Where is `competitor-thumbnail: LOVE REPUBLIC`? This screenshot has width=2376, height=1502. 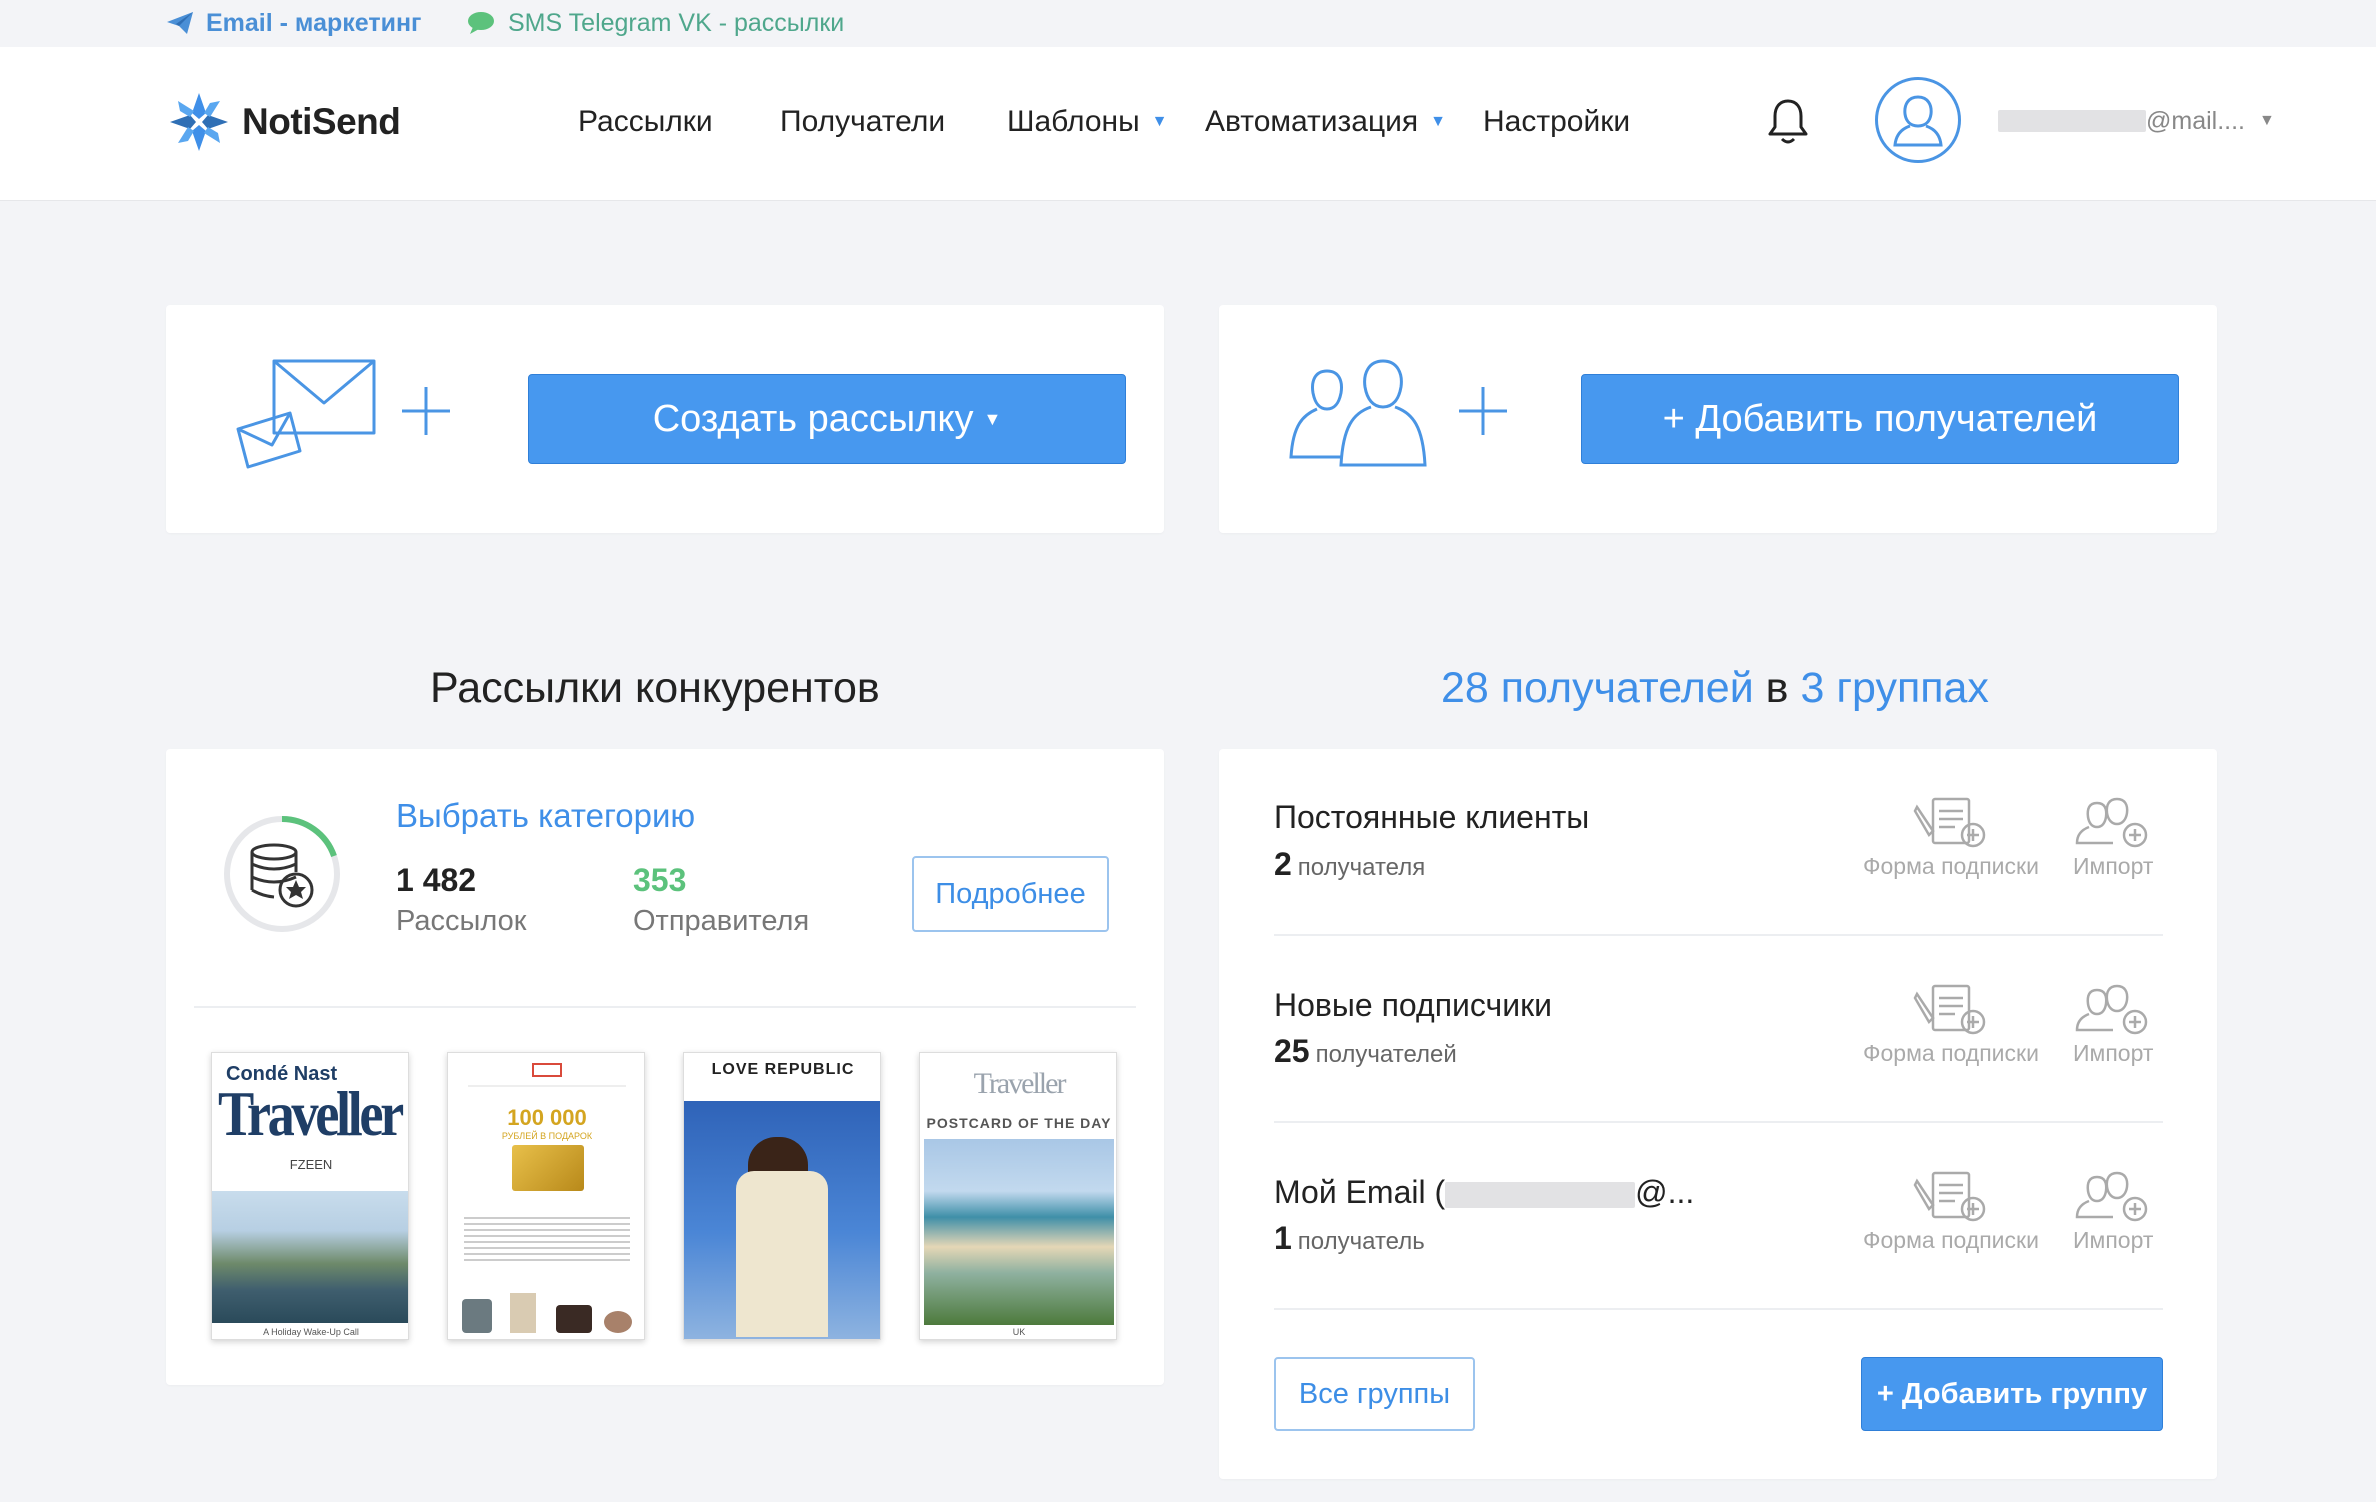 competitor-thumbnail: LOVE REPUBLIC is located at coordinates (782, 1196).